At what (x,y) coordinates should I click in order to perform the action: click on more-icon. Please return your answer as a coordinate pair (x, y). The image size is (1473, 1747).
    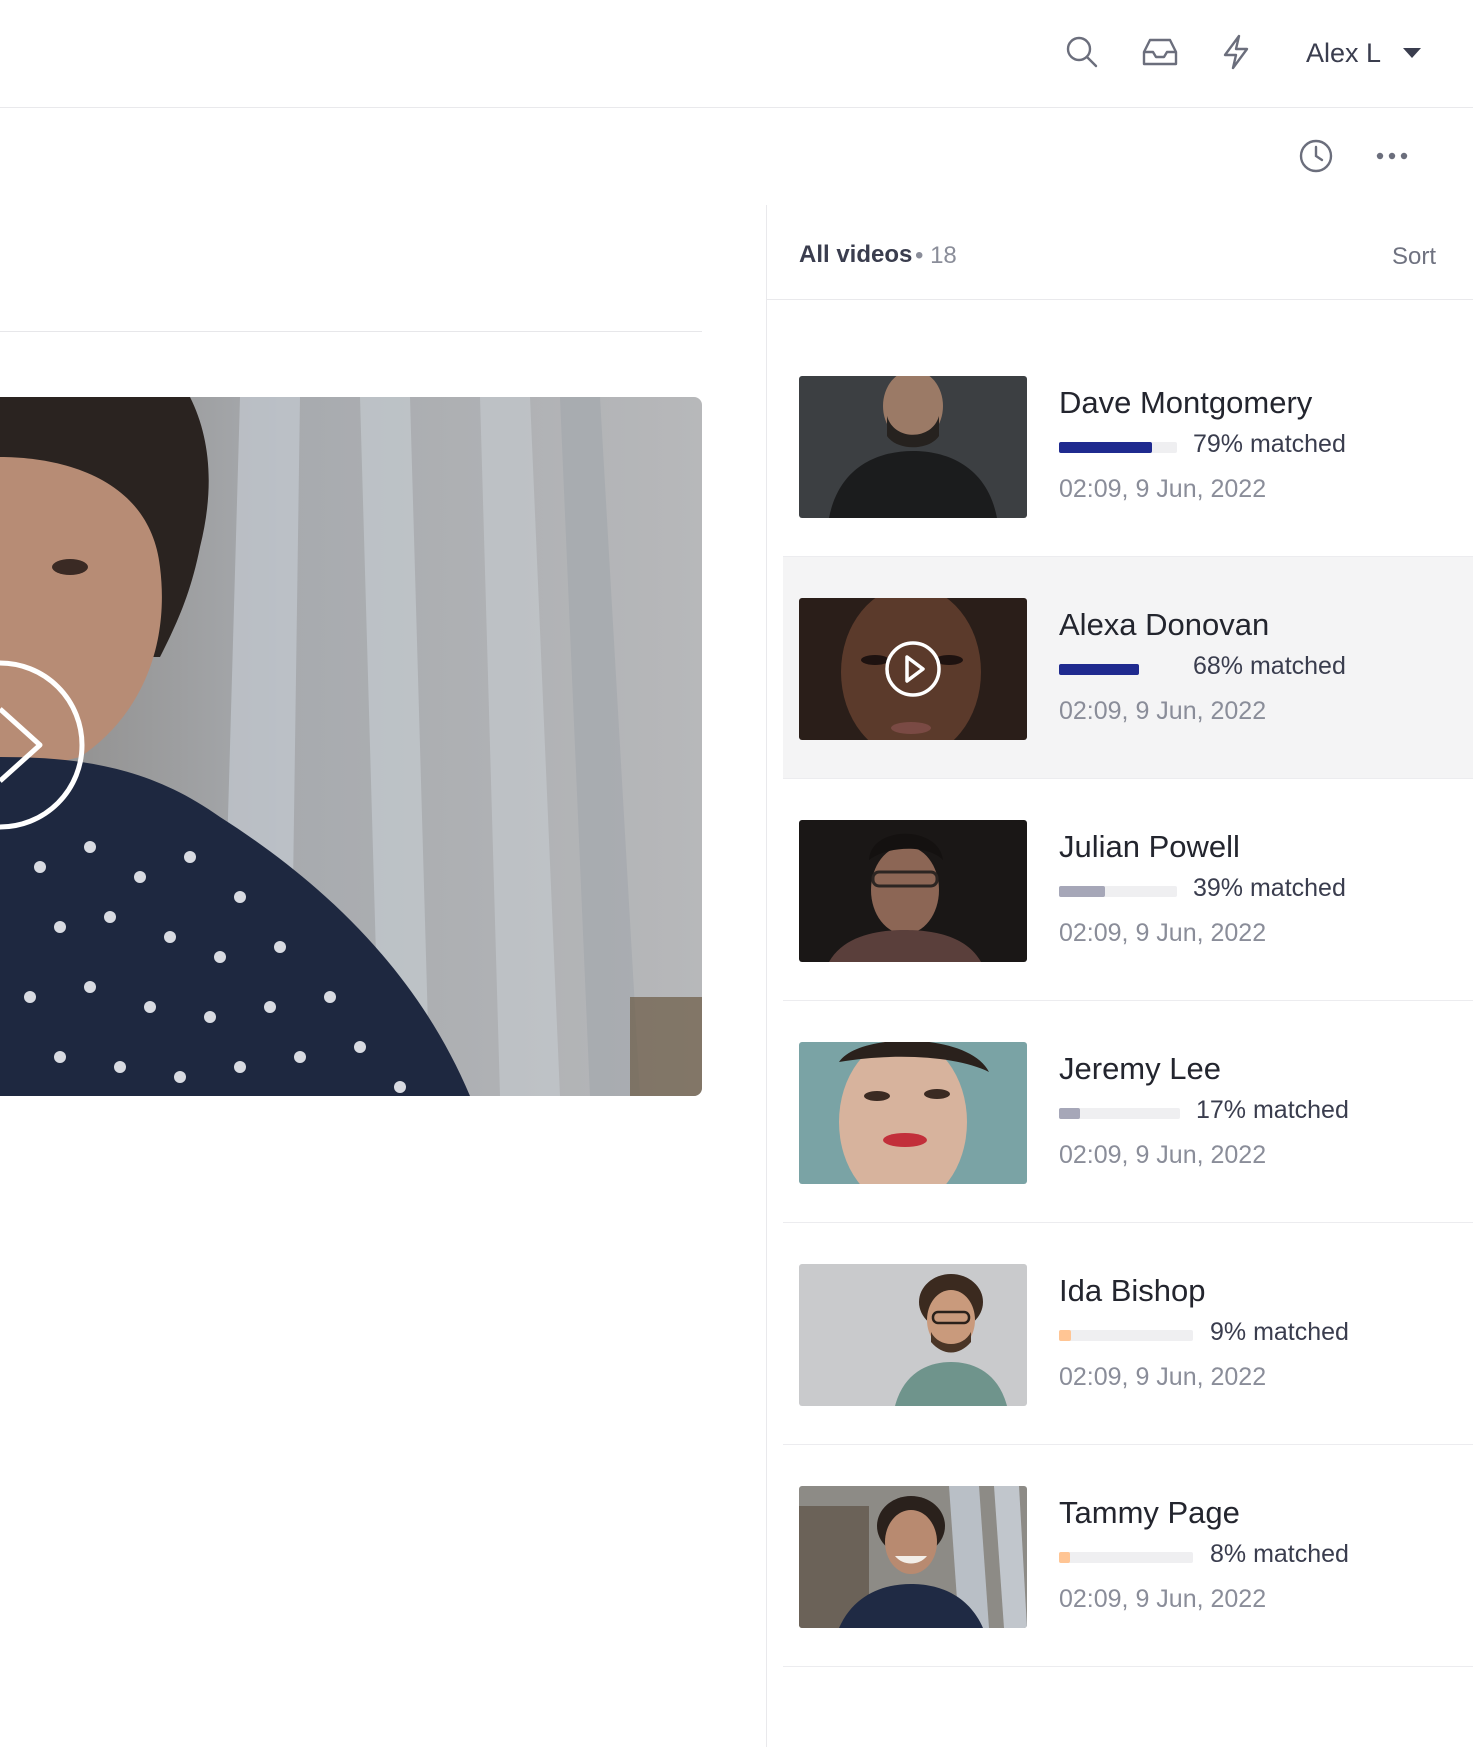
    Looking at the image, I should click on (1392, 156).